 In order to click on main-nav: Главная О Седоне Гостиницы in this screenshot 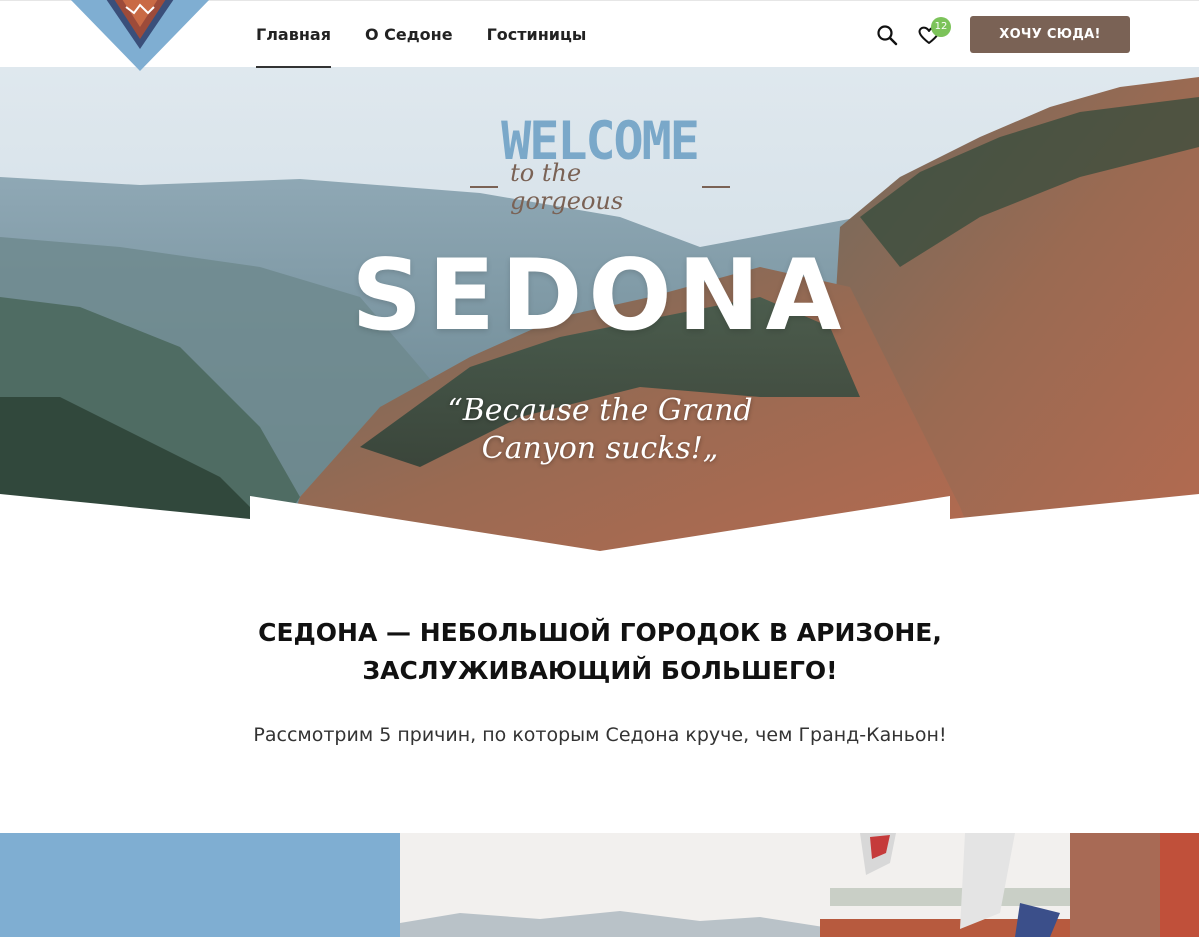, I will do `click(438, 34)`.